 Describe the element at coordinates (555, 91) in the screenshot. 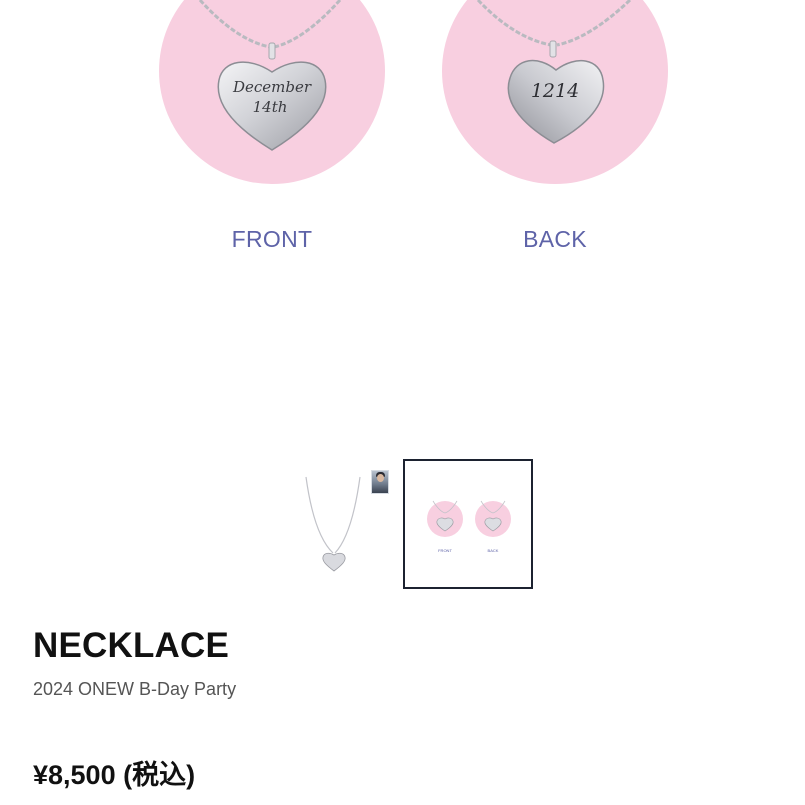

I see `back-engraving: 1214` at that location.